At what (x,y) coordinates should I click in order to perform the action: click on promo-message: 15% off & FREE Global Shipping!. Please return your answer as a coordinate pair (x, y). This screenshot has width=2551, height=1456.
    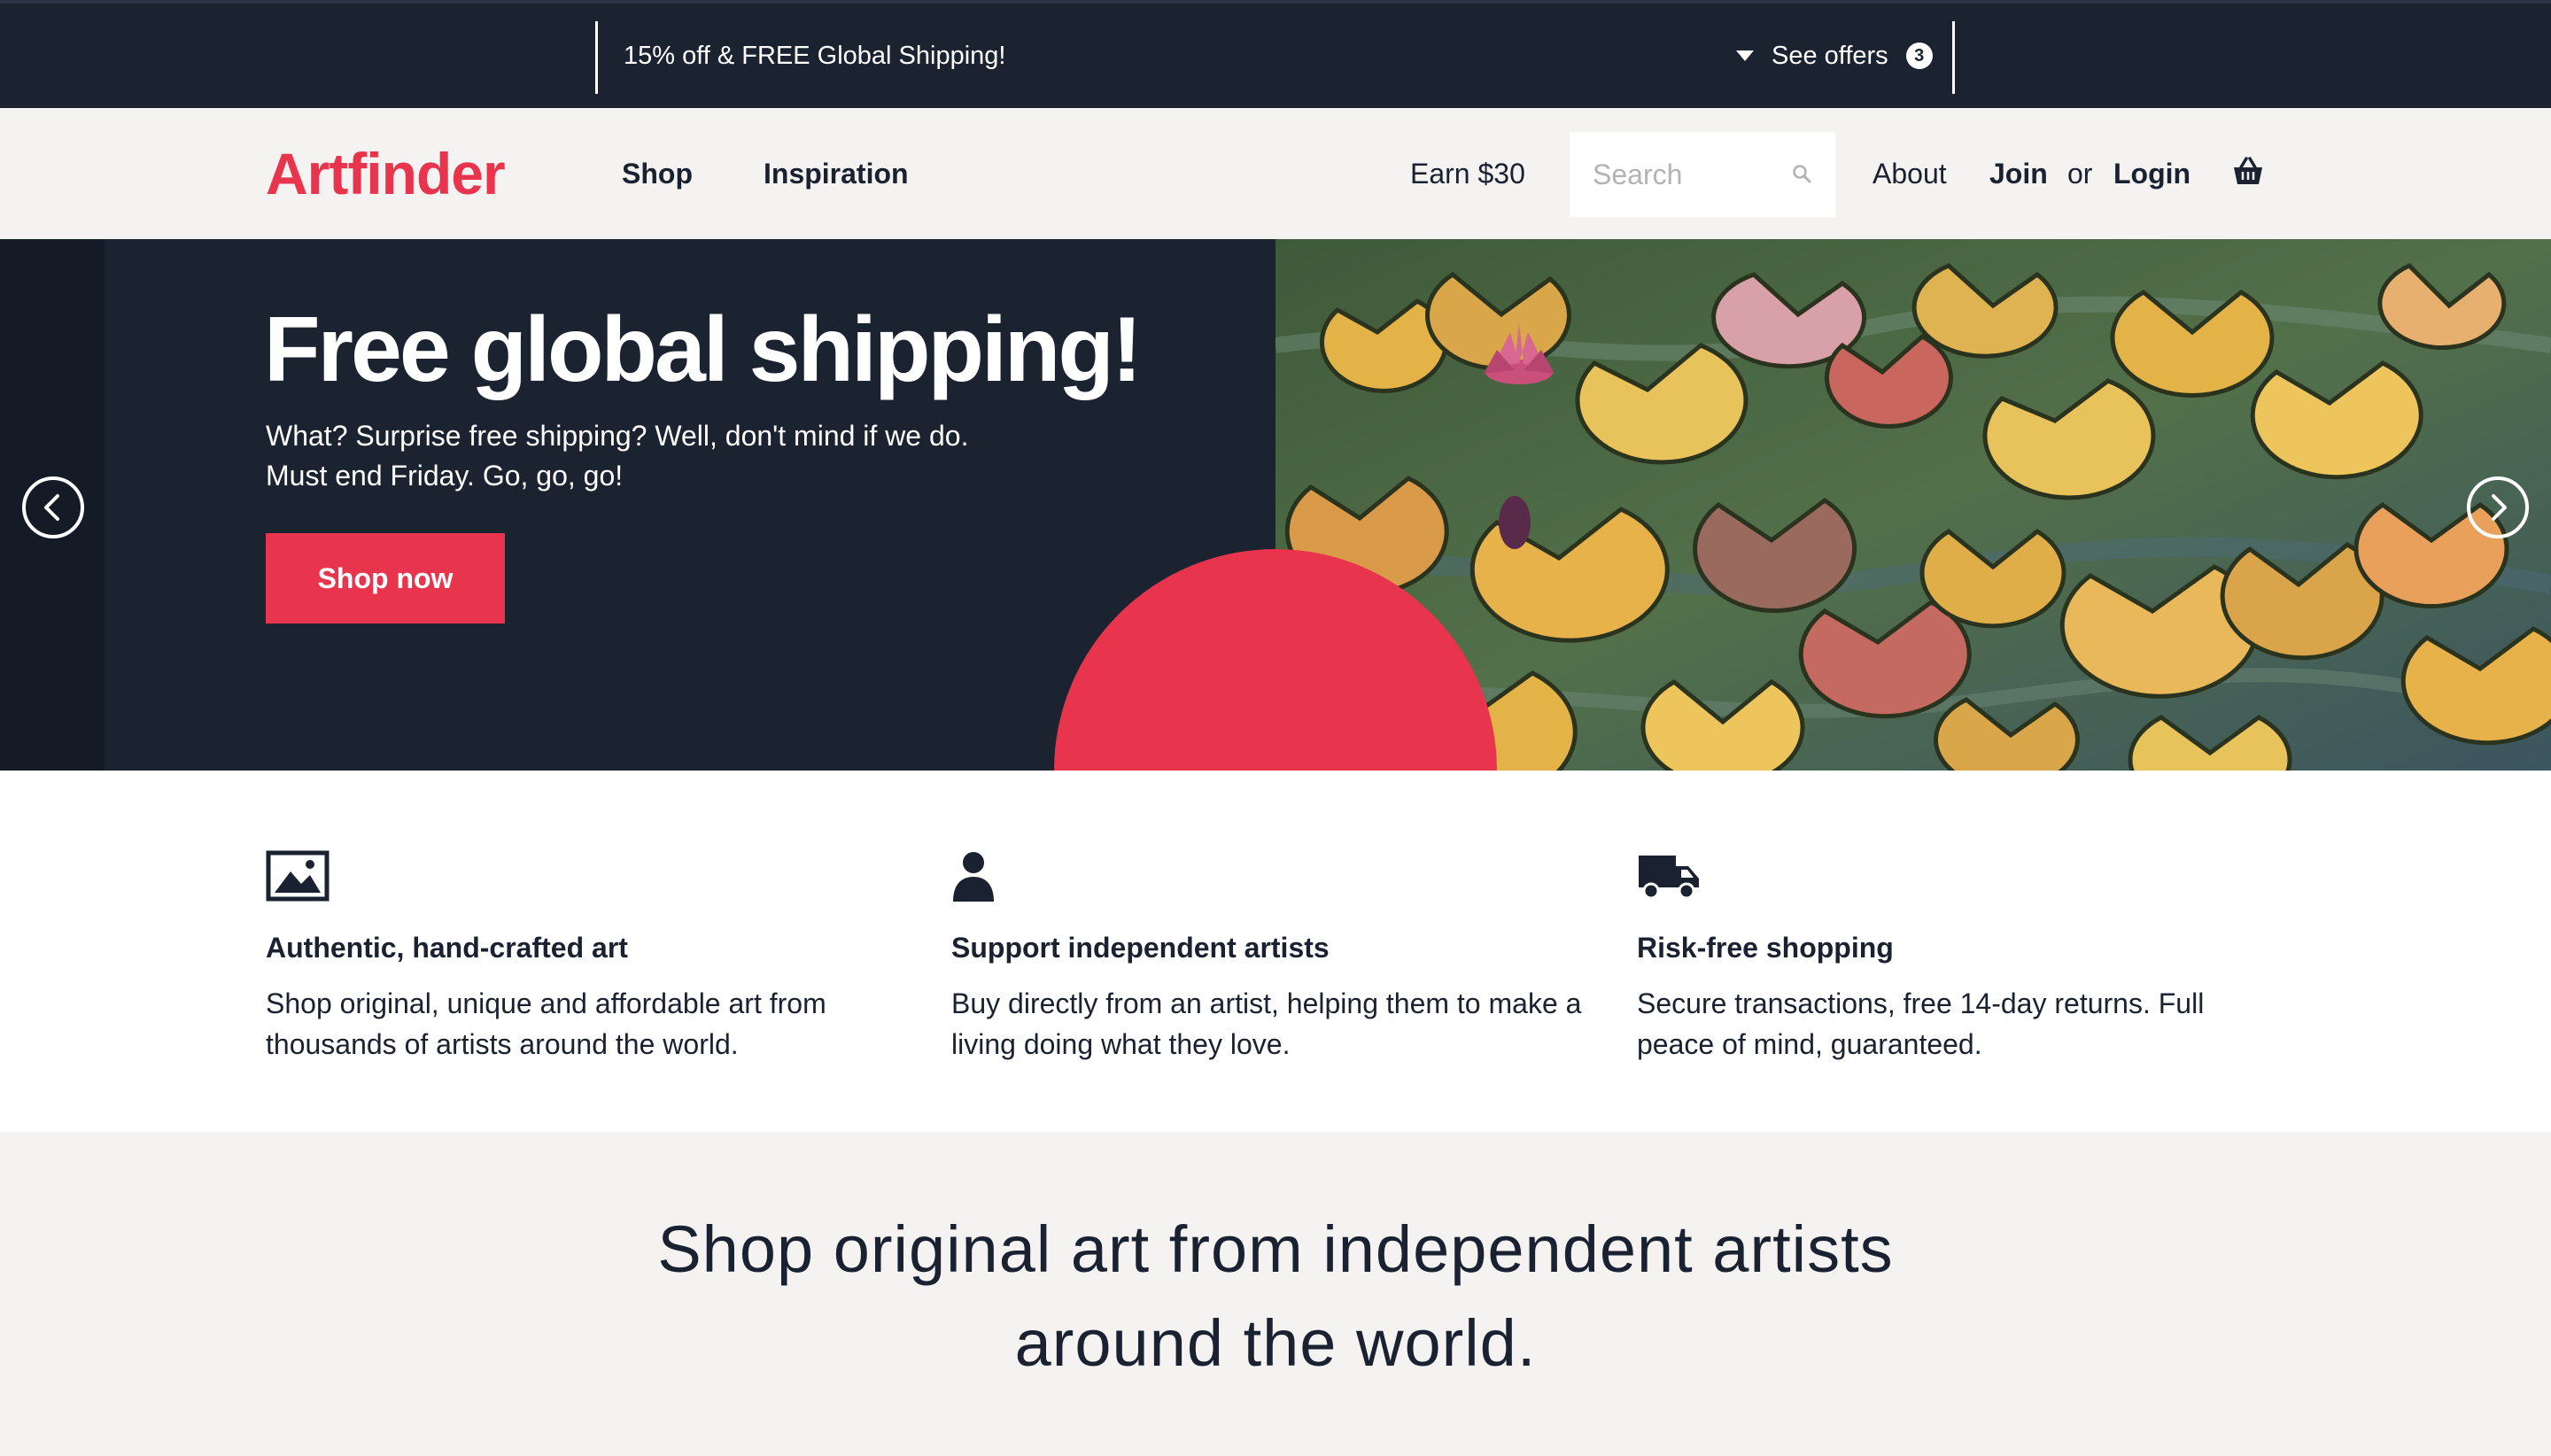
    Looking at the image, I should click on (815, 56).